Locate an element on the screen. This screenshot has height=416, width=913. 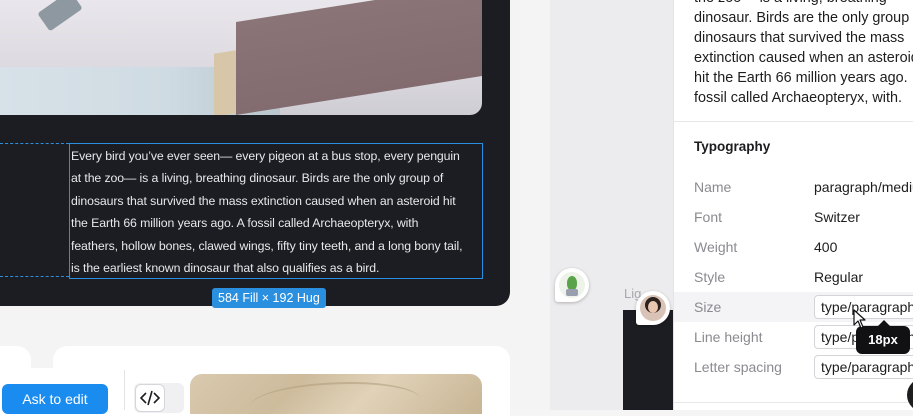
adjacent-frame-preview is located at coordinates (648, 360).